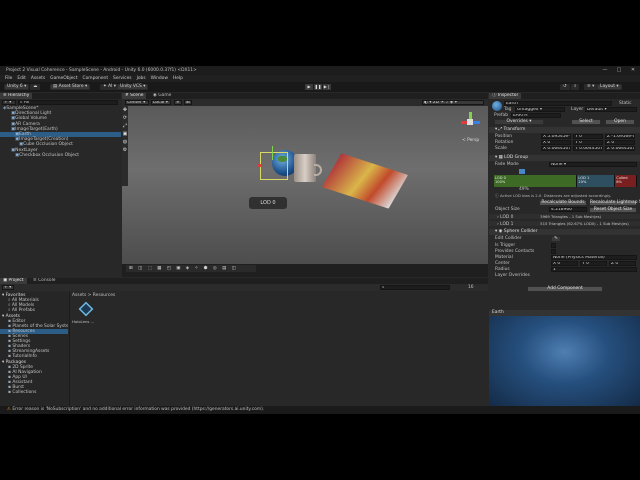  I want to click on layer-value: Default, so click(595, 109).